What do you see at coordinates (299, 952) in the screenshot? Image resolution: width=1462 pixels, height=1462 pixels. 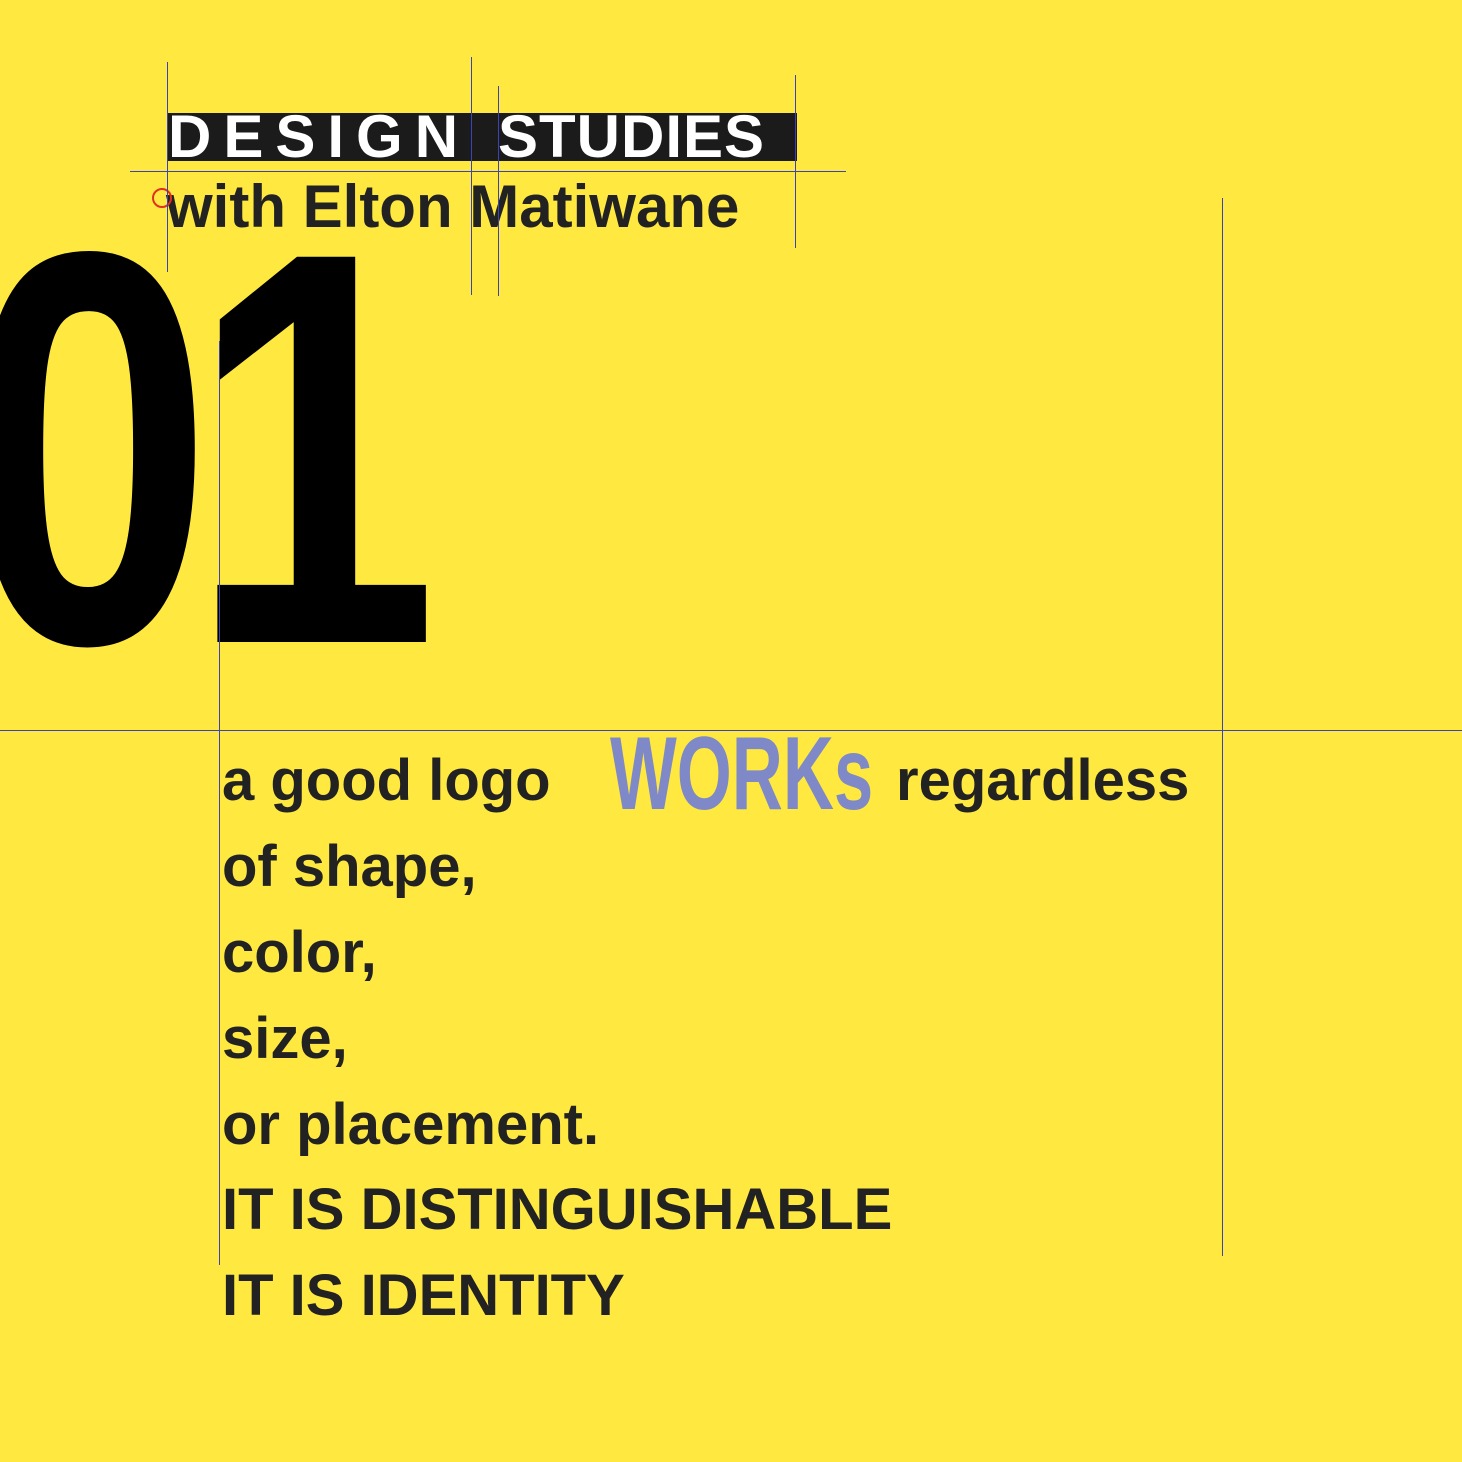 I see `statement-line-3: color,` at bounding box center [299, 952].